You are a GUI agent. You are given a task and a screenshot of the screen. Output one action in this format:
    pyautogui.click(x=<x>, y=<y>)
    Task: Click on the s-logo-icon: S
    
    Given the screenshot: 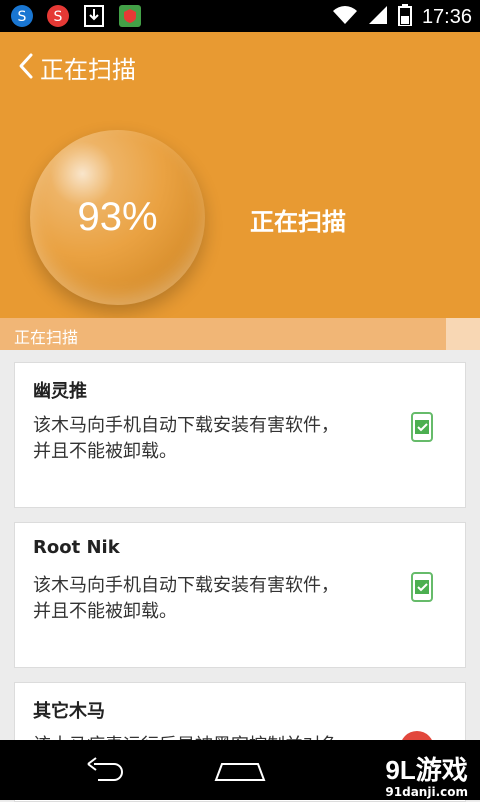 What is the action you would take?
    pyautogui.click(x=22, y=16)
    